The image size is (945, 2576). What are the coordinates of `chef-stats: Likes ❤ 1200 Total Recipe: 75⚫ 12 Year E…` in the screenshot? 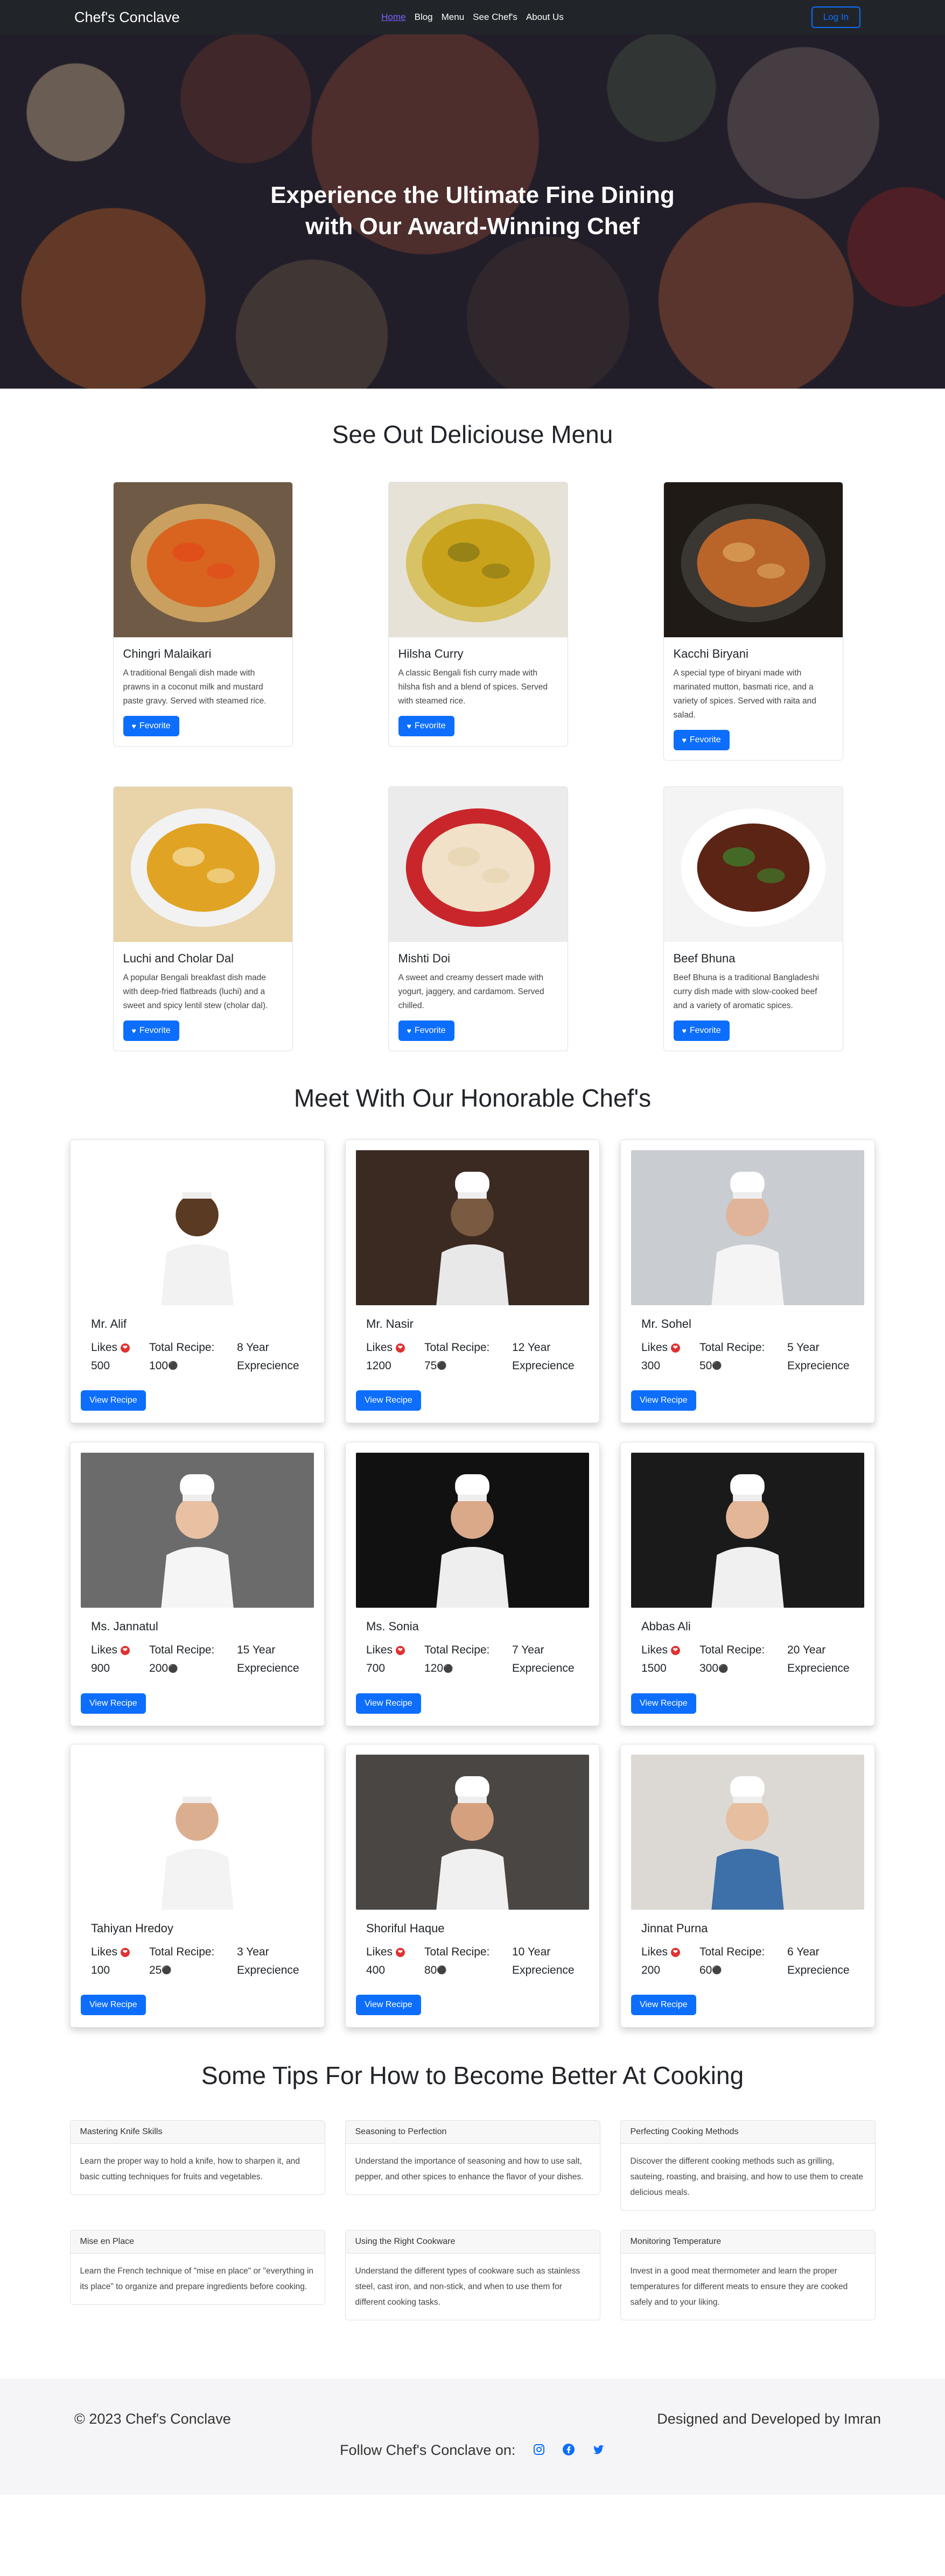 It's located at (472, 1357).